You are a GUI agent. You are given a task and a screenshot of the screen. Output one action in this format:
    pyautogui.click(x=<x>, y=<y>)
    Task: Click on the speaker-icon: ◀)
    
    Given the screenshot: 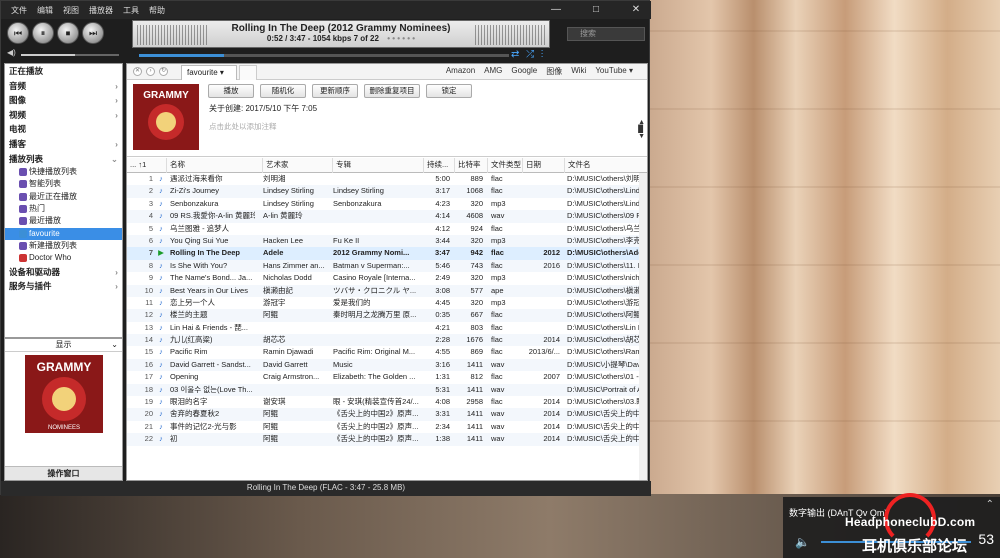 What is the action you would take?
    pyautogui.click(x=11, y=52)
    